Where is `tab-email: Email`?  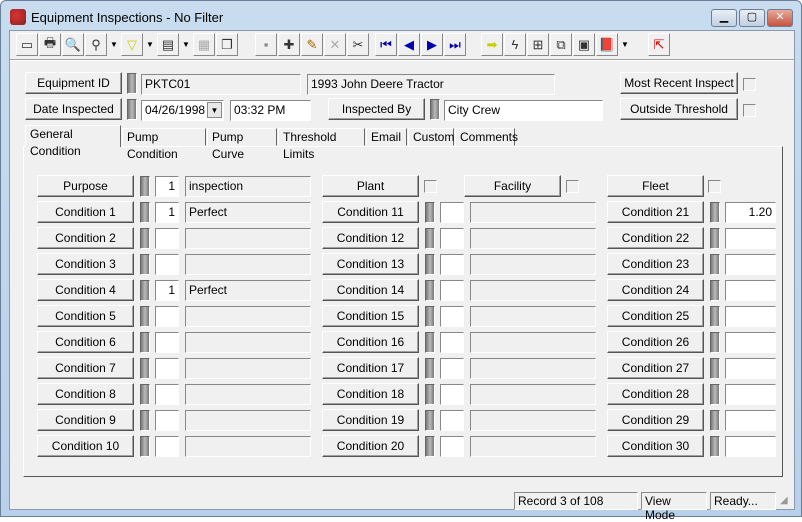
tab-email: Email is located at coordinates (386, 137).